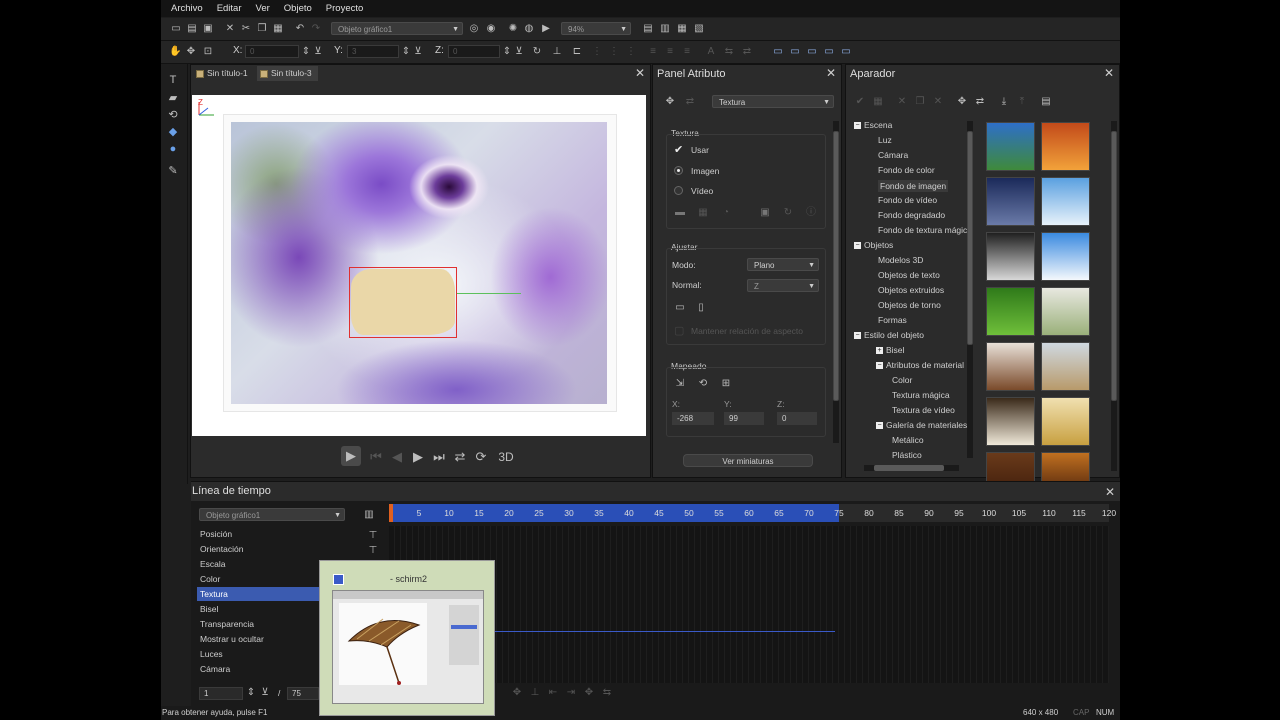  Describe the element at coordinates (878, 102) in the screenshot. I see `add-icon: ▦` at that location.